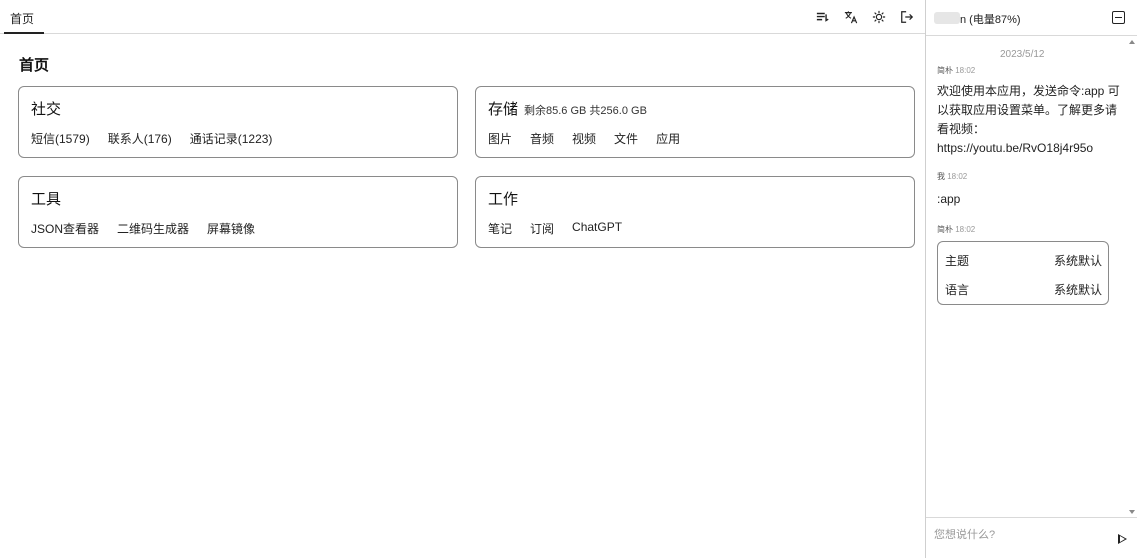 The height and width of the screenshot is (558, 1137). Describe the element at coordinates (140, 138) in the screenshot. I see `link-contacts: 联系人(176)` at that location.